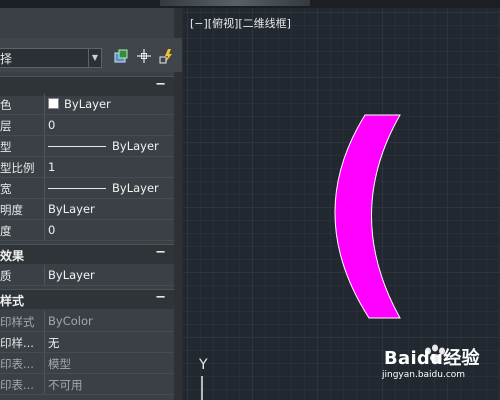 The height and width of the screenshot is (400, 500). I want to click on prop-row-color: 色 ByLayer, so click(87, 104).